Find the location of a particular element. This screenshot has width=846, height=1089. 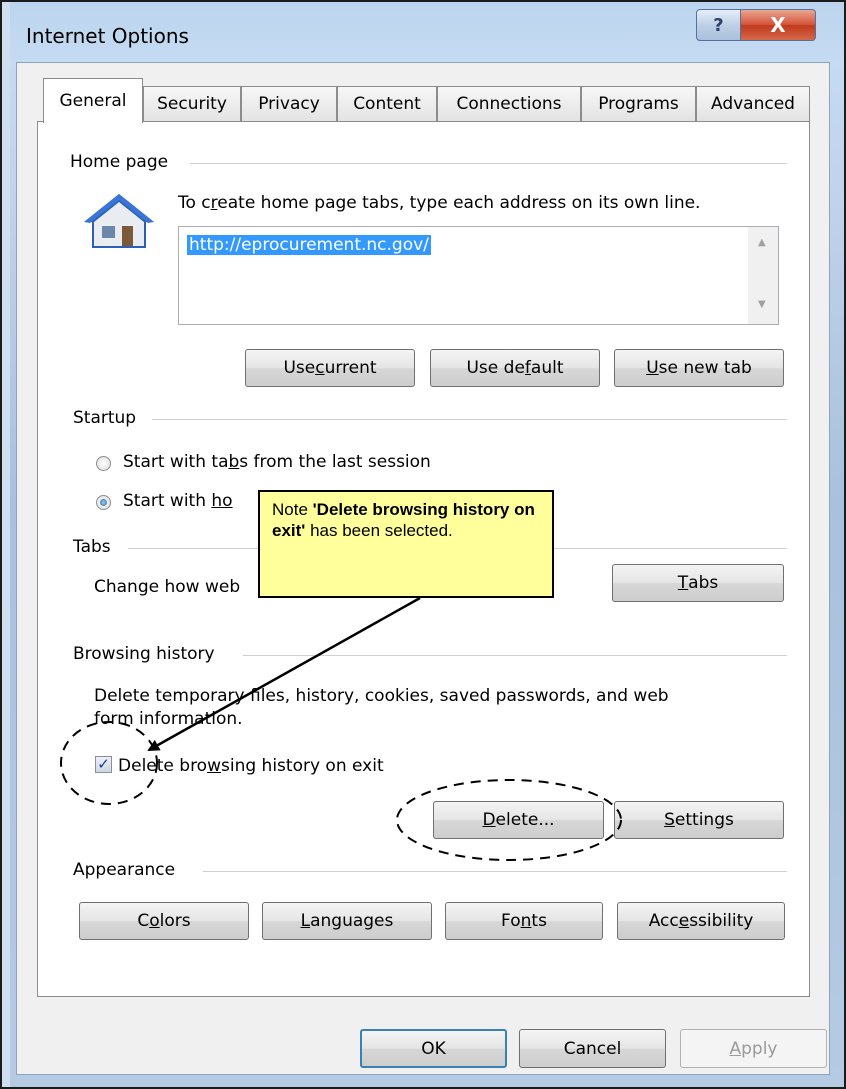

annotation-arrow is located at coordinates (284, 674).